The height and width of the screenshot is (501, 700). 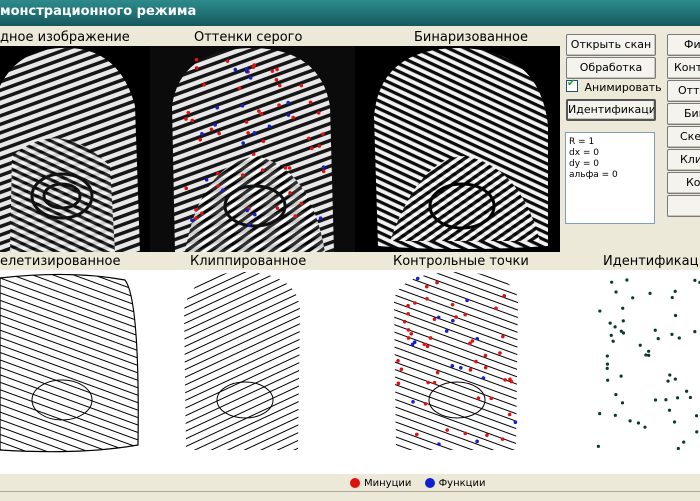 I want to click on panel-label-grayscale: Оттенки серого, so click(x=248, y=37).